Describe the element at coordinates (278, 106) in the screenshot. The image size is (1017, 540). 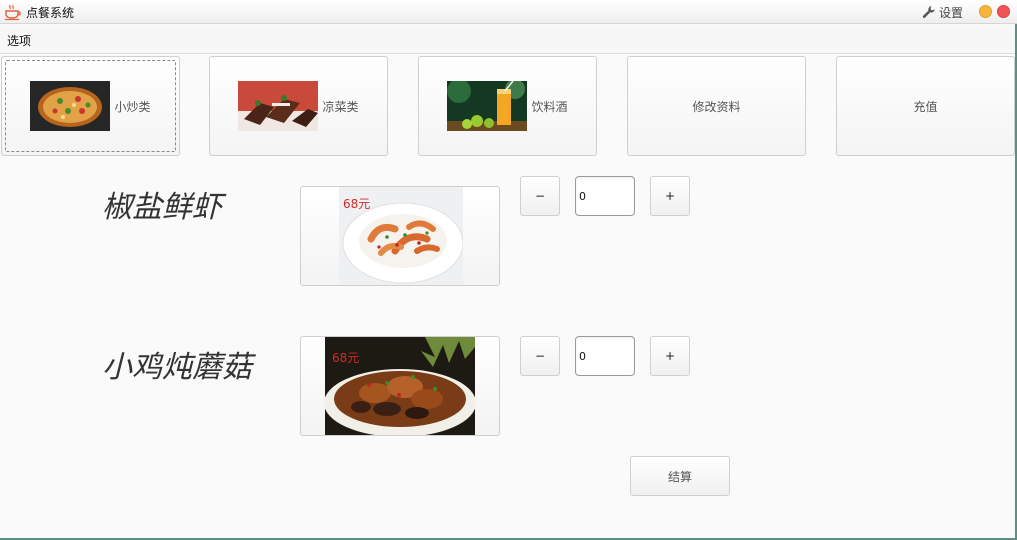
I see `cake-thumbnail` at that location.